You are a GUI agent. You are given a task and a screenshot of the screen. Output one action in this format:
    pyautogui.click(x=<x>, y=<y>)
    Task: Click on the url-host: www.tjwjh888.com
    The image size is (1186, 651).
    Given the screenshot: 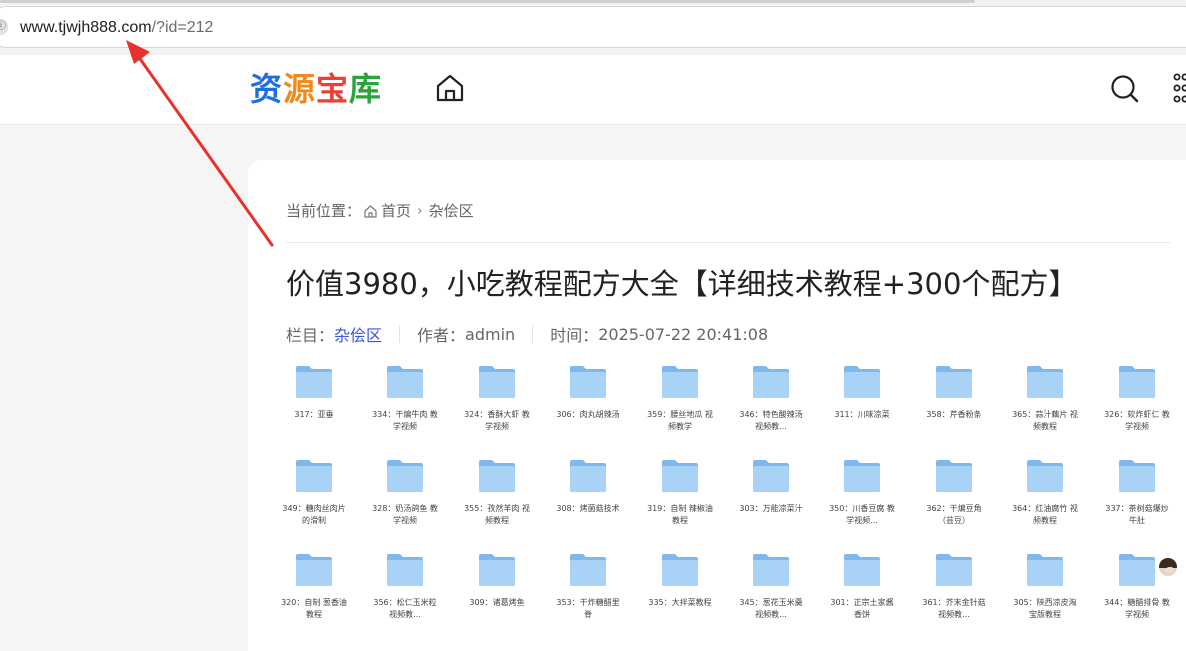 What is the action you would take?
    pyautogui.click(x=86, y=27)
    